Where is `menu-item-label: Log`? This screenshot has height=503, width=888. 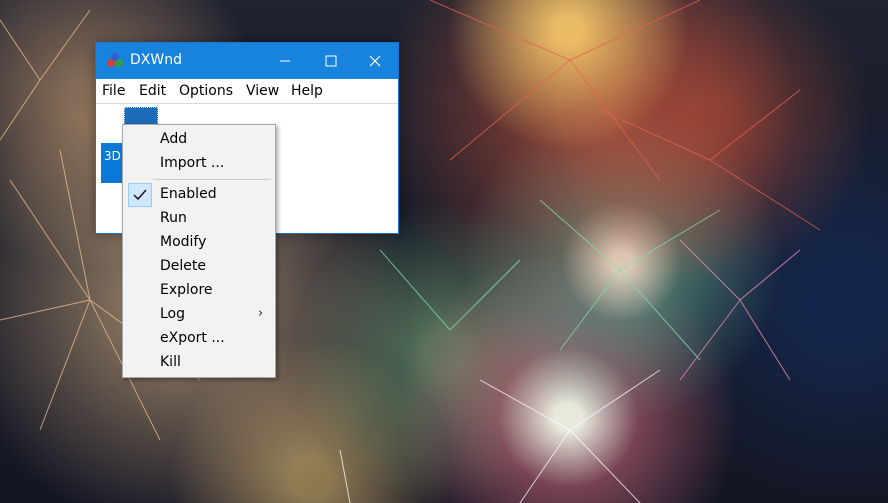 menu-item-label: Log is located at coordinates (173, 314).